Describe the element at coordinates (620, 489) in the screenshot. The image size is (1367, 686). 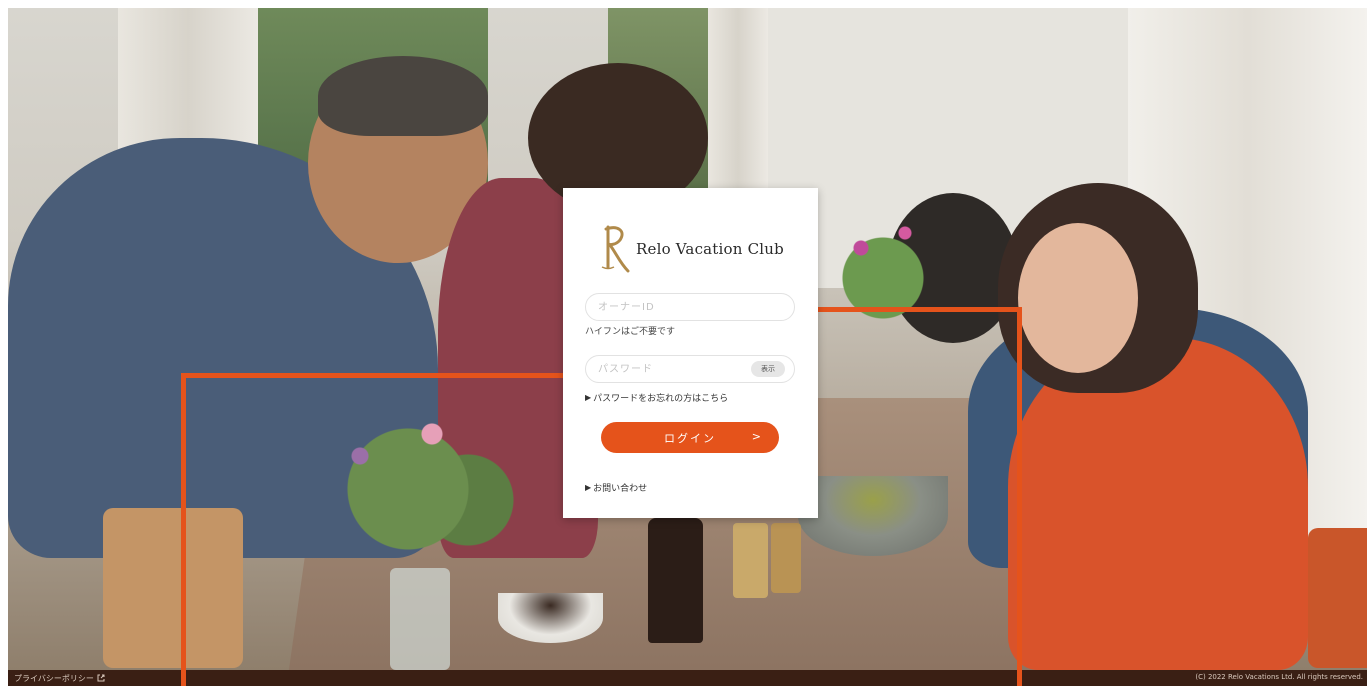
I see `contact-label: お問い合わせ` at that location.